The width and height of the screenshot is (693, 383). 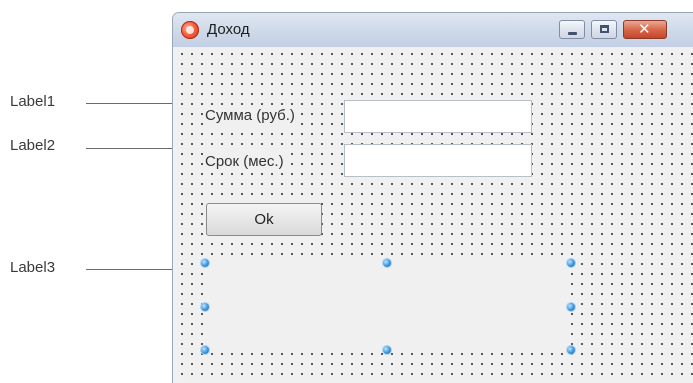 I want to click on app-icon, so click(x=190, y=30).